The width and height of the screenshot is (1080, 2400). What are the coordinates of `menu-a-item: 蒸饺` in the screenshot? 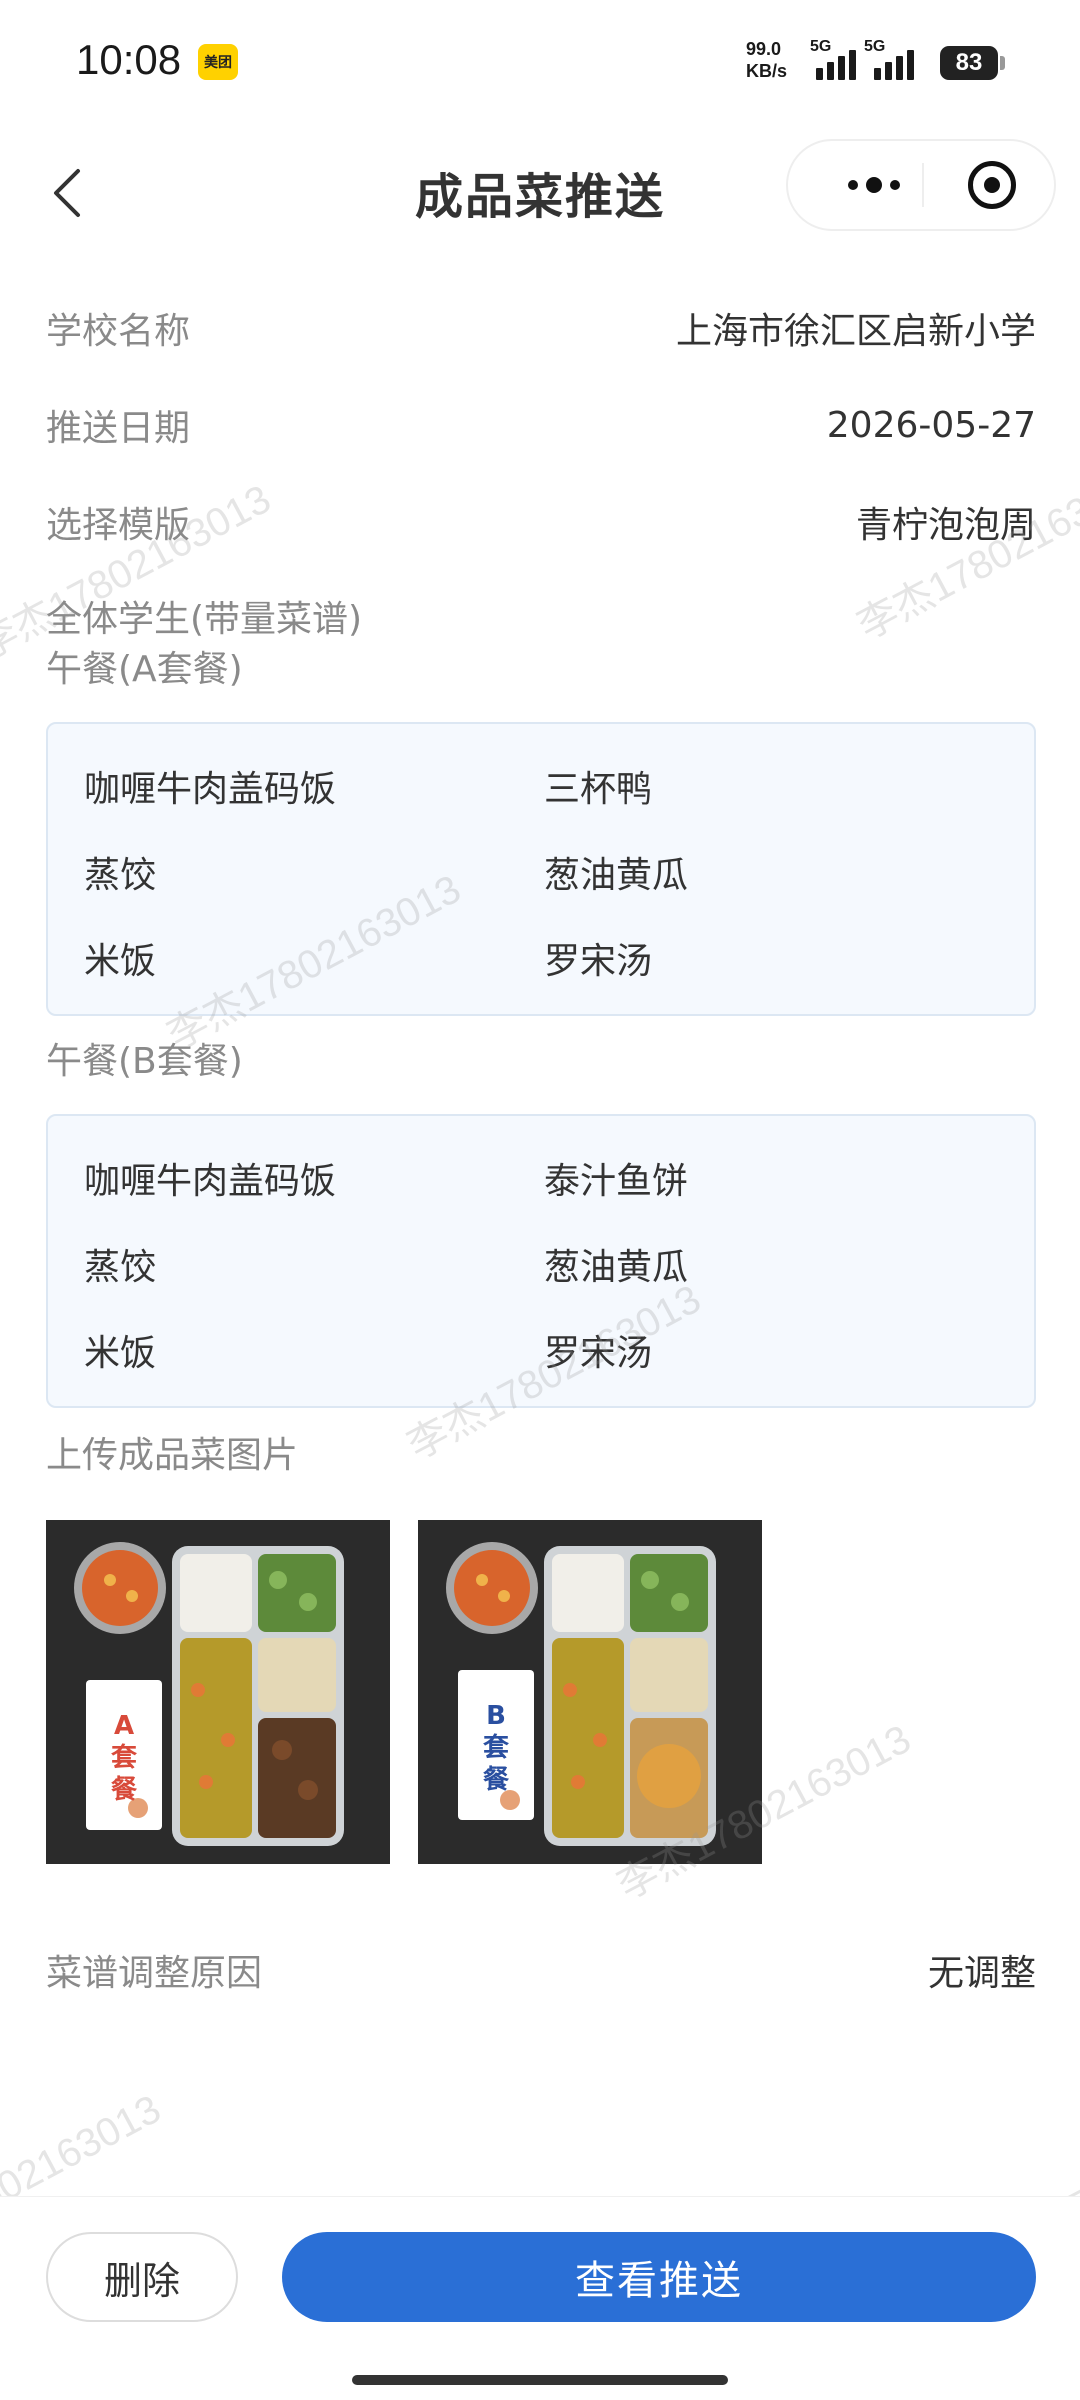 It's located at (120, 875).